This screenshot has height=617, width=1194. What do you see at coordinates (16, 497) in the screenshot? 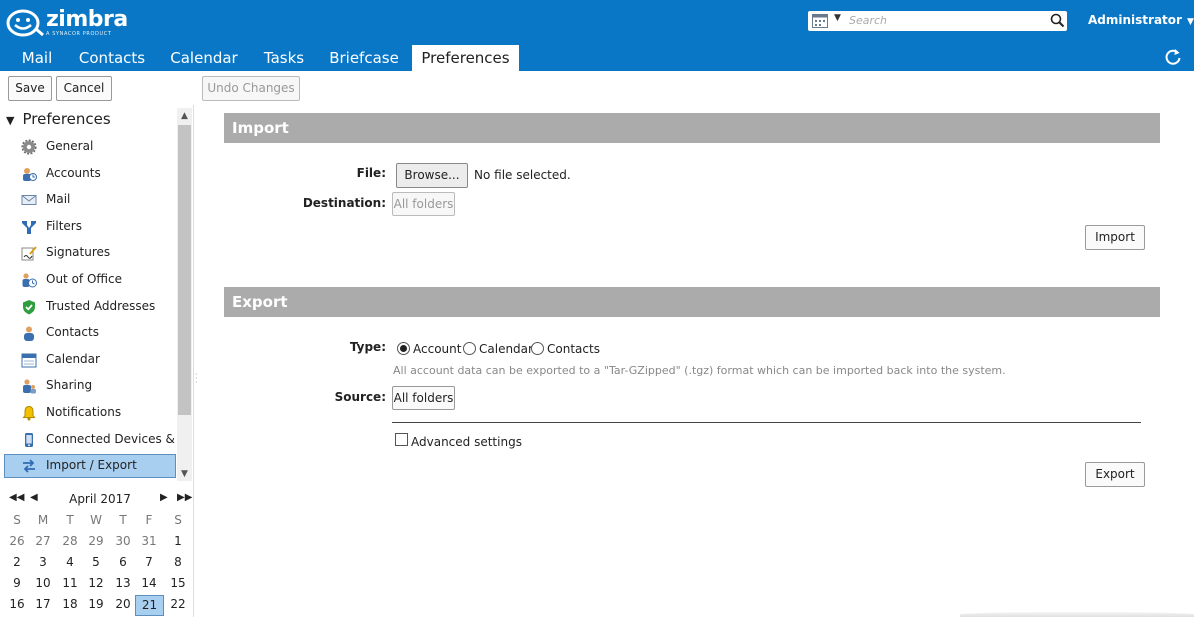
I see `previous-year-icon: ◀◀` at bounding box center [16, 497].